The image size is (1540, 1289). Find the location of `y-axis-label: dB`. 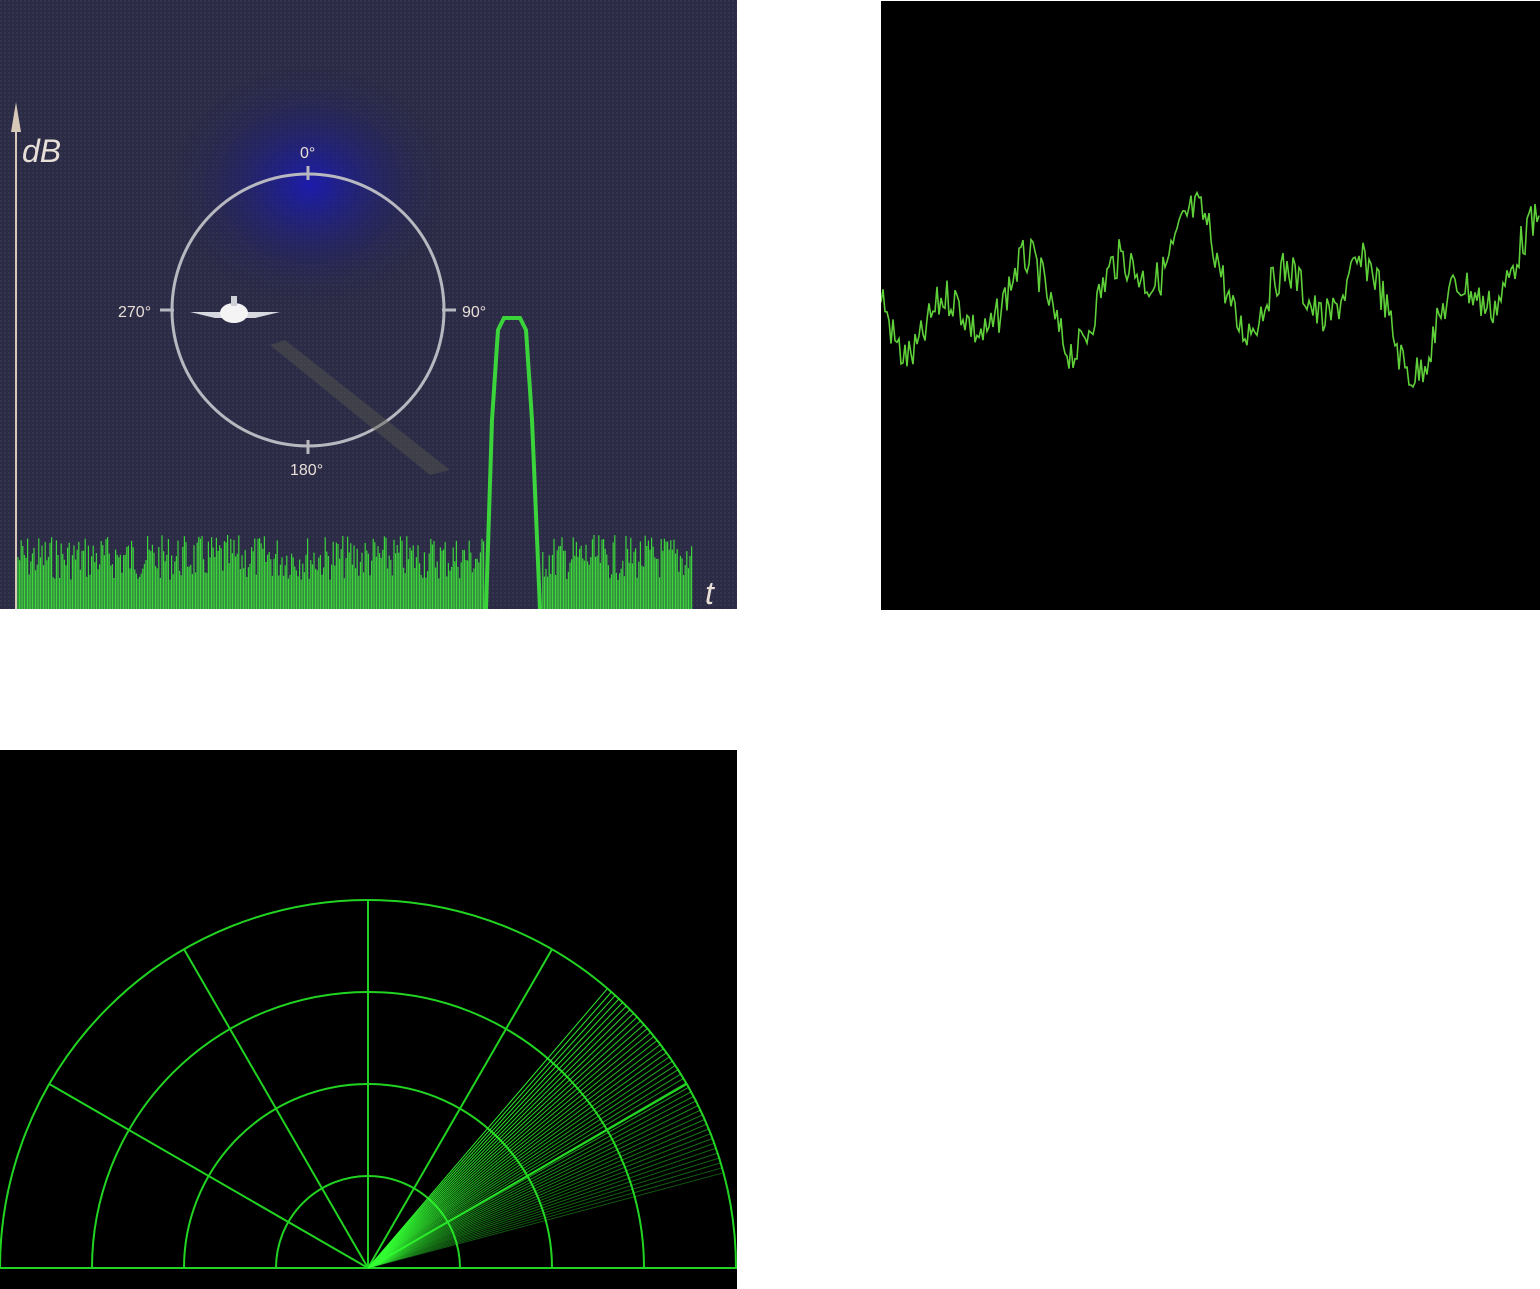

y-axis-label: dB is located at coordinates (41, 151).